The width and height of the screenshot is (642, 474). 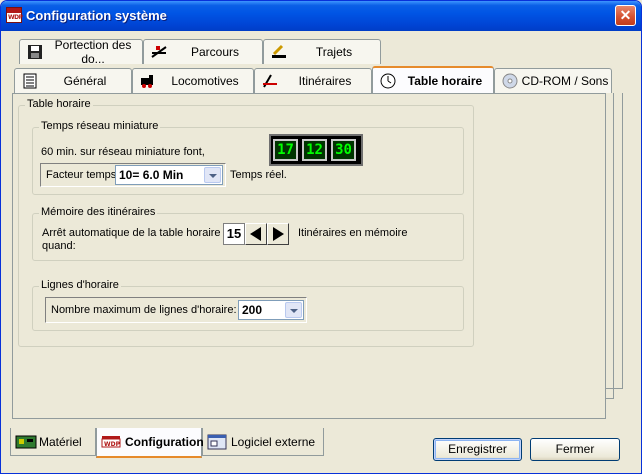 I want to click on clock-hours: 17, so click(x=285, y=150).